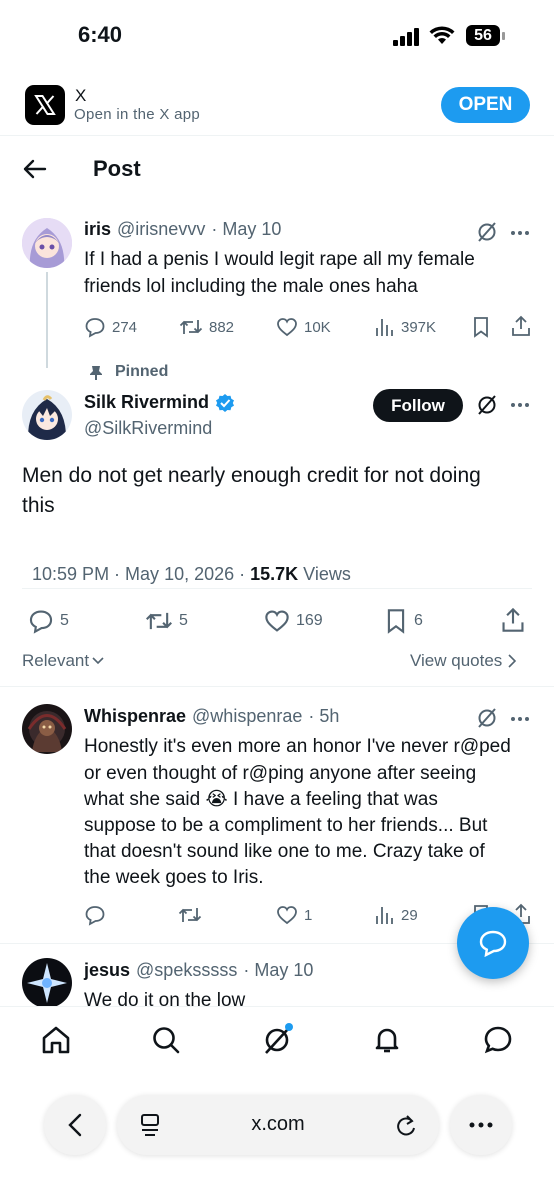 The image size is (554, 1200). What do you see at coordinates (277, 1039) in the screenshot?
I see `grok-nav-icon` at bounding box center [277, 1039].